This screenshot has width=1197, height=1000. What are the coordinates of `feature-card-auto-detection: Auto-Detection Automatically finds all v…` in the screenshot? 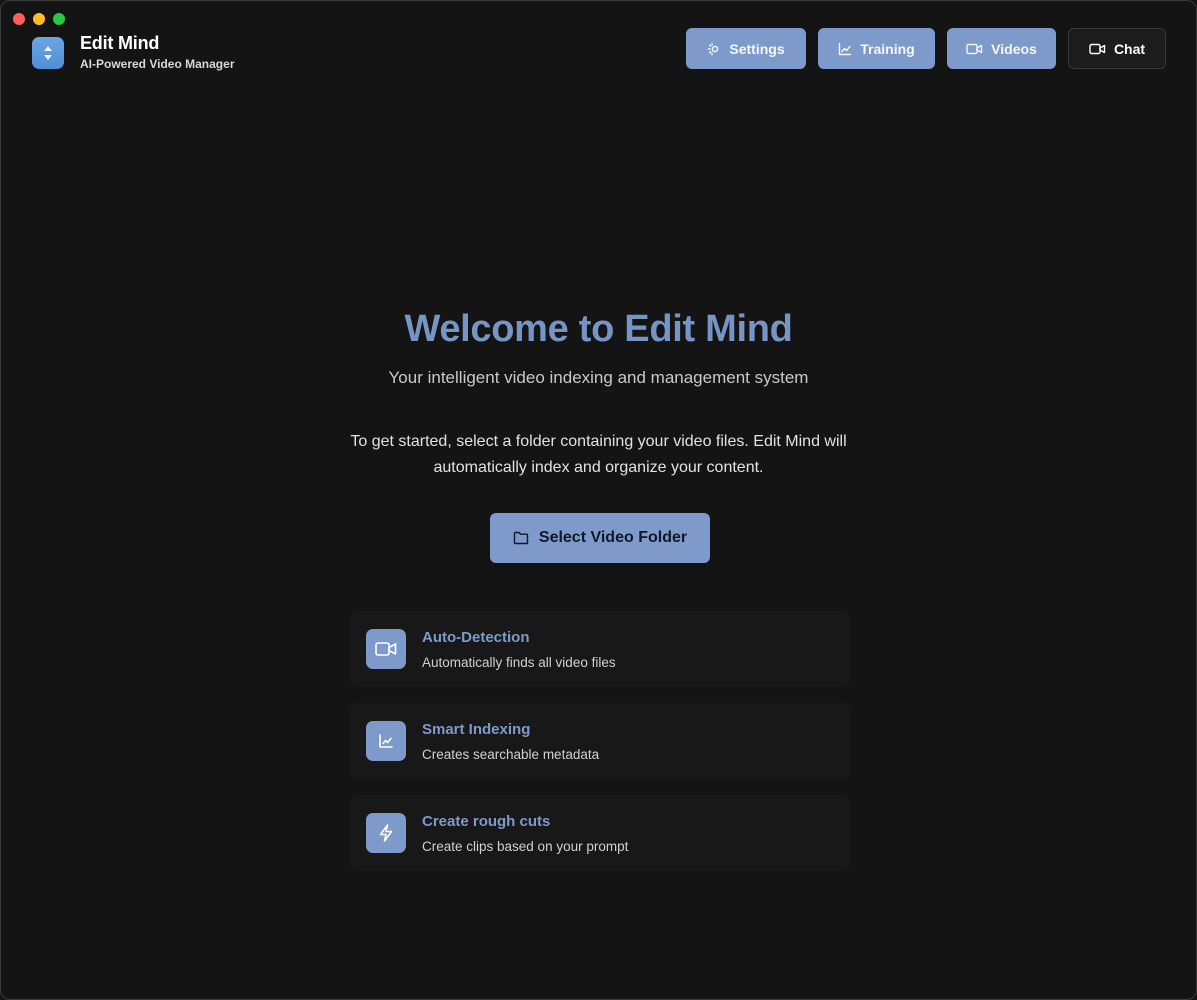 It's located at (600, 649).